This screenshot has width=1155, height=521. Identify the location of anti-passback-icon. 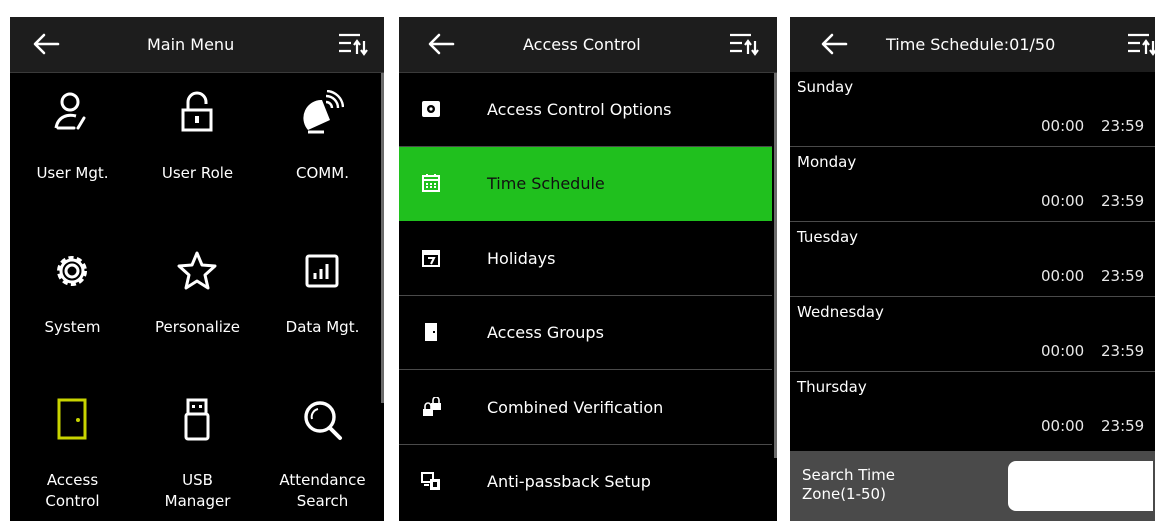
(430, 481).